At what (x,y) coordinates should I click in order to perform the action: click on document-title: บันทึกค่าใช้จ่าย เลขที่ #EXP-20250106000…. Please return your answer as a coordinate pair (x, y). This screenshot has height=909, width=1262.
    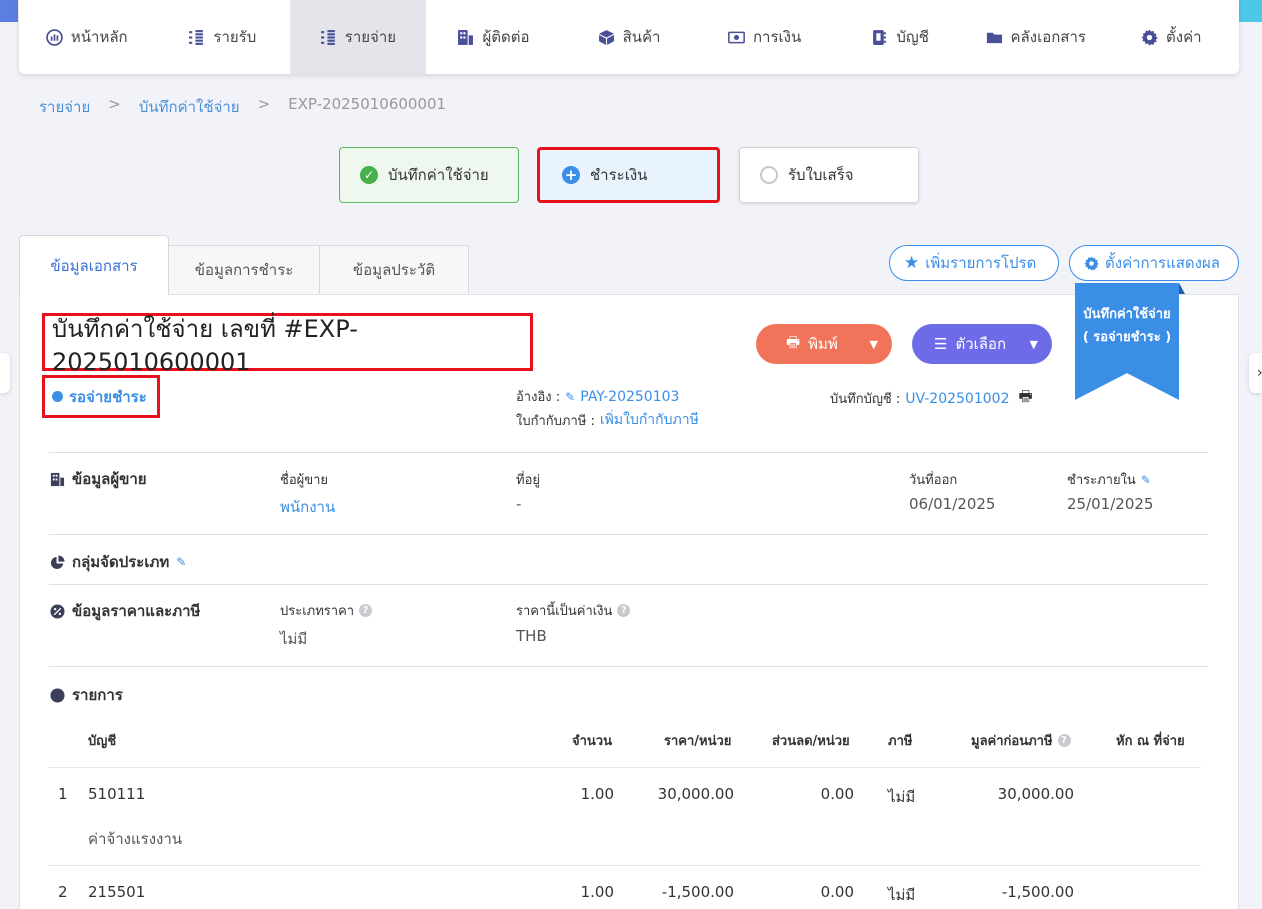
    Looking at the image, I should click on (287, 344).